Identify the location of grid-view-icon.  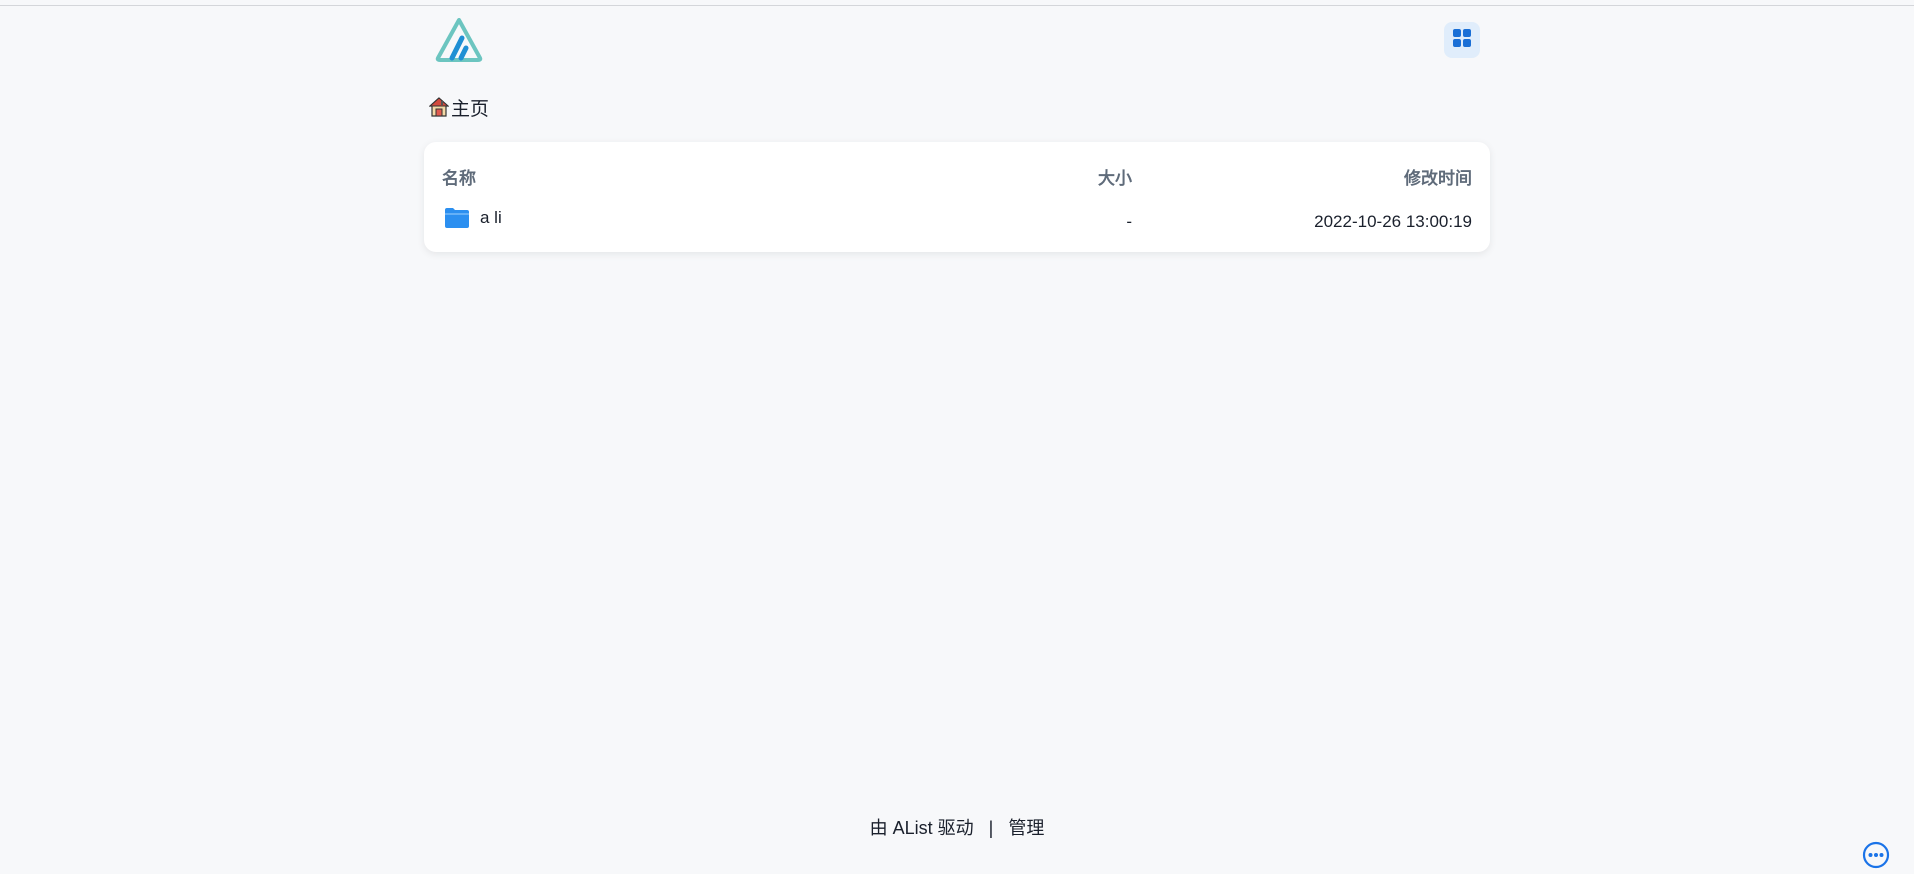
(1462, 40).